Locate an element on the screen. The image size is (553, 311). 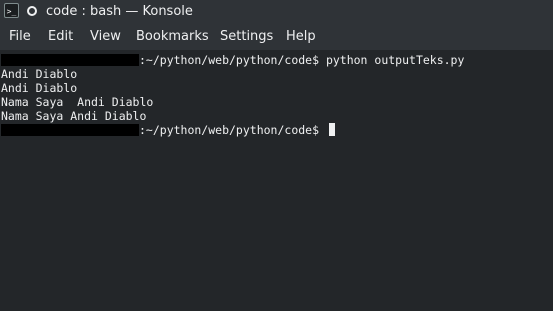
prompt-line: :~/python/web/python/code$ is located at coordinates (168, 130).